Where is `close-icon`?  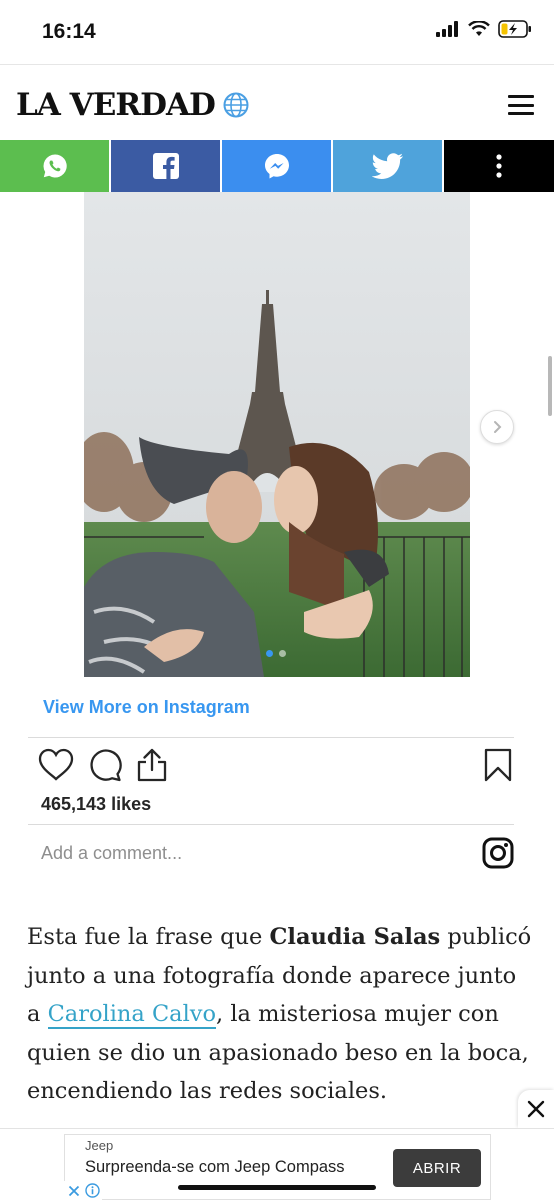 close-icon is located at coordinates (536, 1109).